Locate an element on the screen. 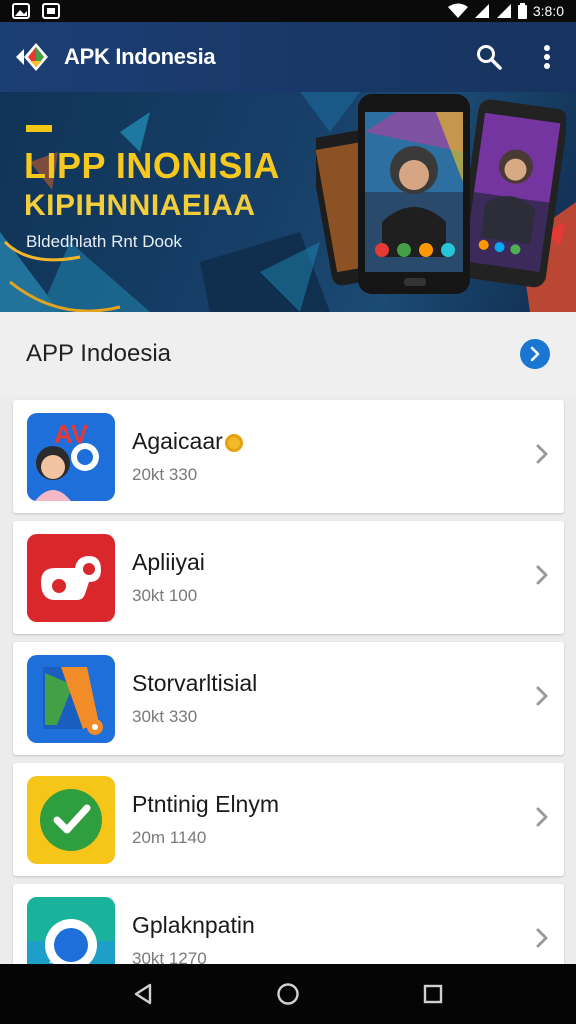  search-button is located at coordinates (489, 57).